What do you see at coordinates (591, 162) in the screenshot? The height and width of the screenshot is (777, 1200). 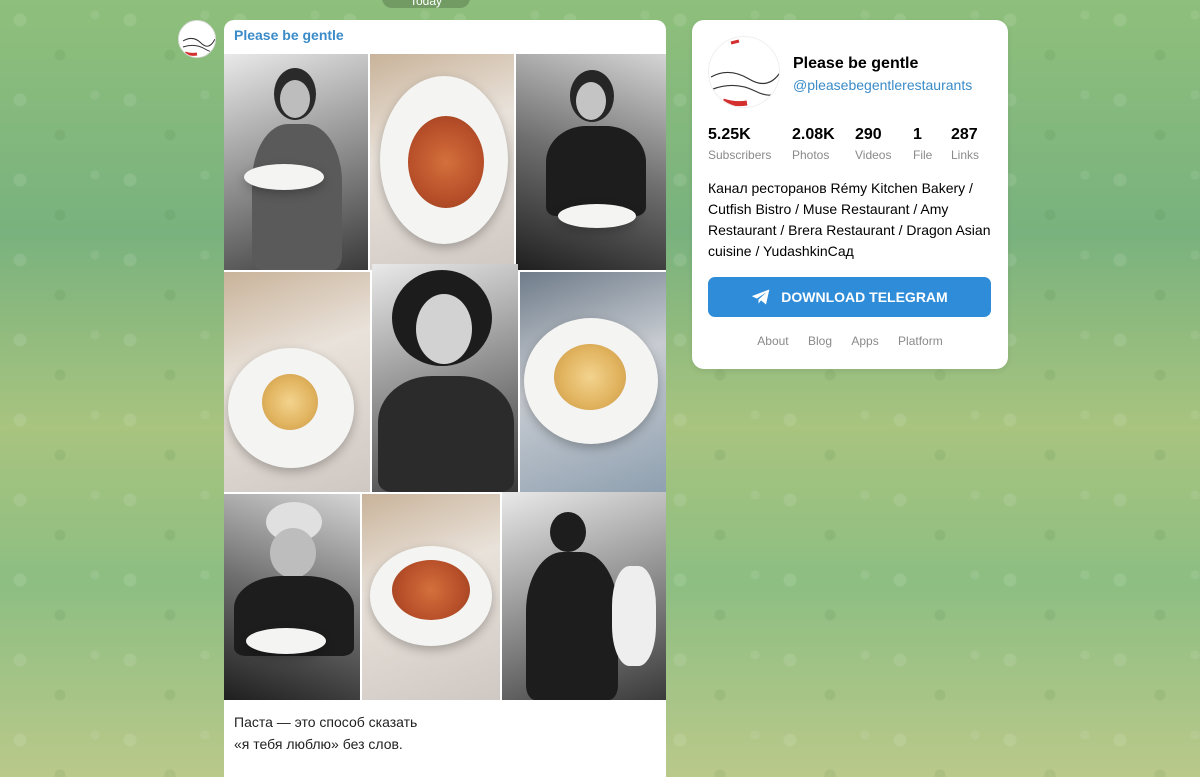 I see `photo-woman-spaghetti-bw` at bounding box center [591, 162].